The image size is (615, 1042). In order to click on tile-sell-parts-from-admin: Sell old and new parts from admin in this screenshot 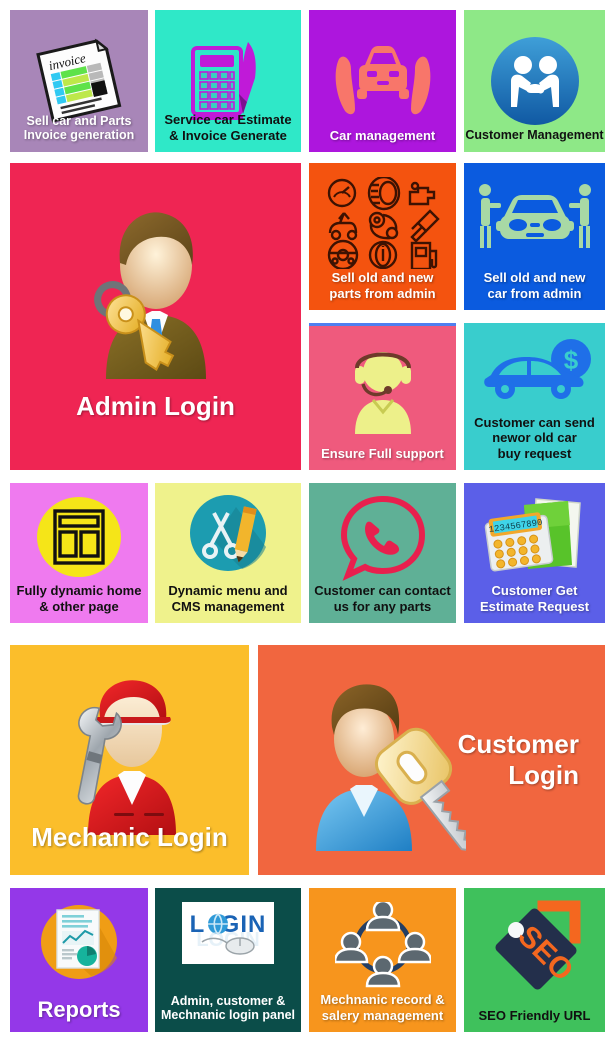, I will do `click(382, 236)`.